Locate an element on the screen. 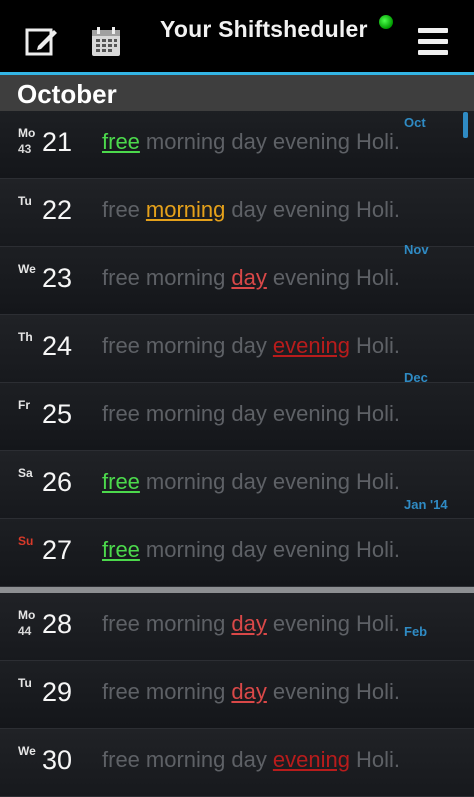  day-row: Sa 26 free morning day evening Holi. is located at coordinates (237, 485).